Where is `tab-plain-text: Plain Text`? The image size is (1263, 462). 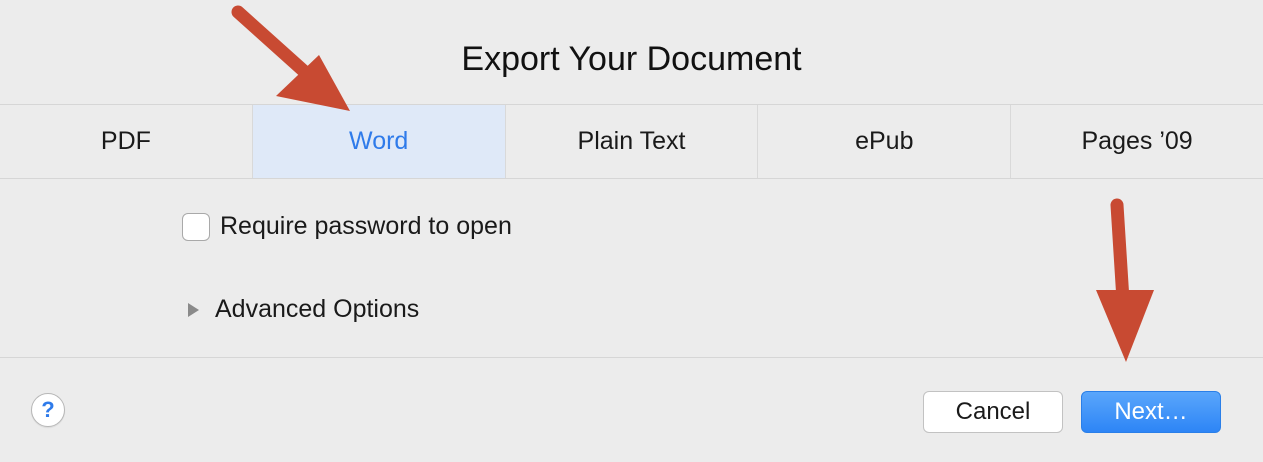 tab-plain-text: Plain Text is located at coordinates (632, 141).